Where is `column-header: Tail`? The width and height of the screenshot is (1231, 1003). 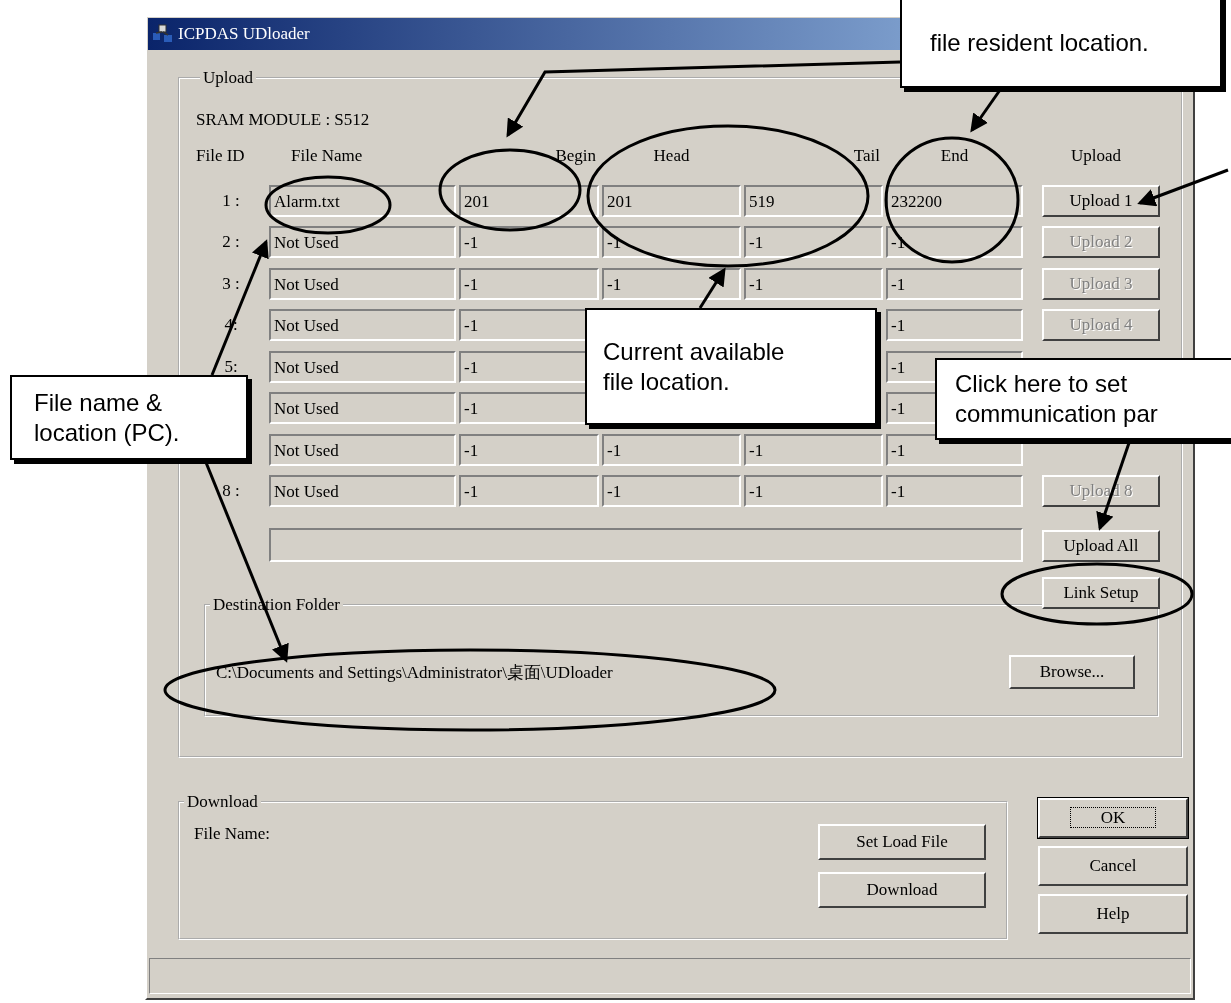
column-header: Tail is located at coordinates (866, 156).